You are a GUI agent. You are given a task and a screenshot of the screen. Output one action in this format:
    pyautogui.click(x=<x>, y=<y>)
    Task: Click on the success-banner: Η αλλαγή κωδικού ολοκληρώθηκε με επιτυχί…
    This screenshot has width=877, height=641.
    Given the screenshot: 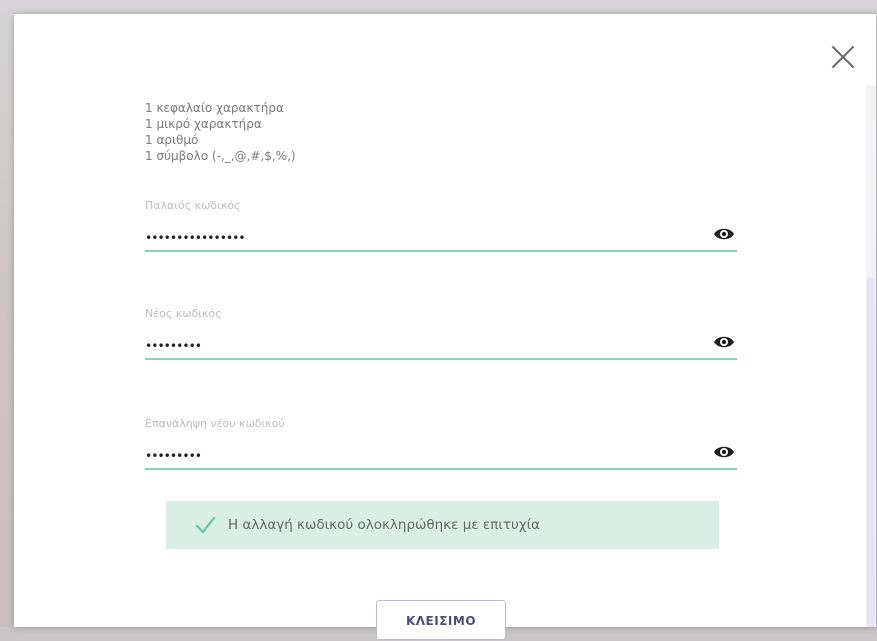 What is the action you would take?
    pyautogui.click(x=442, y=525)
    